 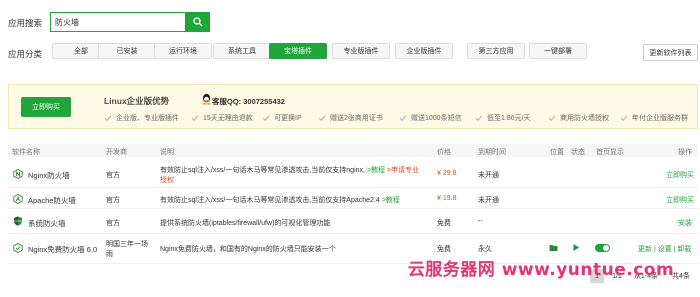 What do you see at coordinates (584, 118) in the screenshot?
I see `feature-label: 商用防火墙授权` at bounding box center [584, 118].